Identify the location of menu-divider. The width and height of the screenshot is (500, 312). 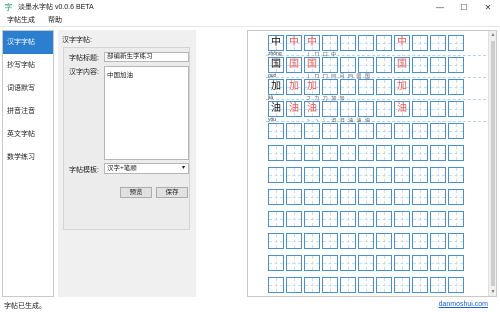
(250, 26).